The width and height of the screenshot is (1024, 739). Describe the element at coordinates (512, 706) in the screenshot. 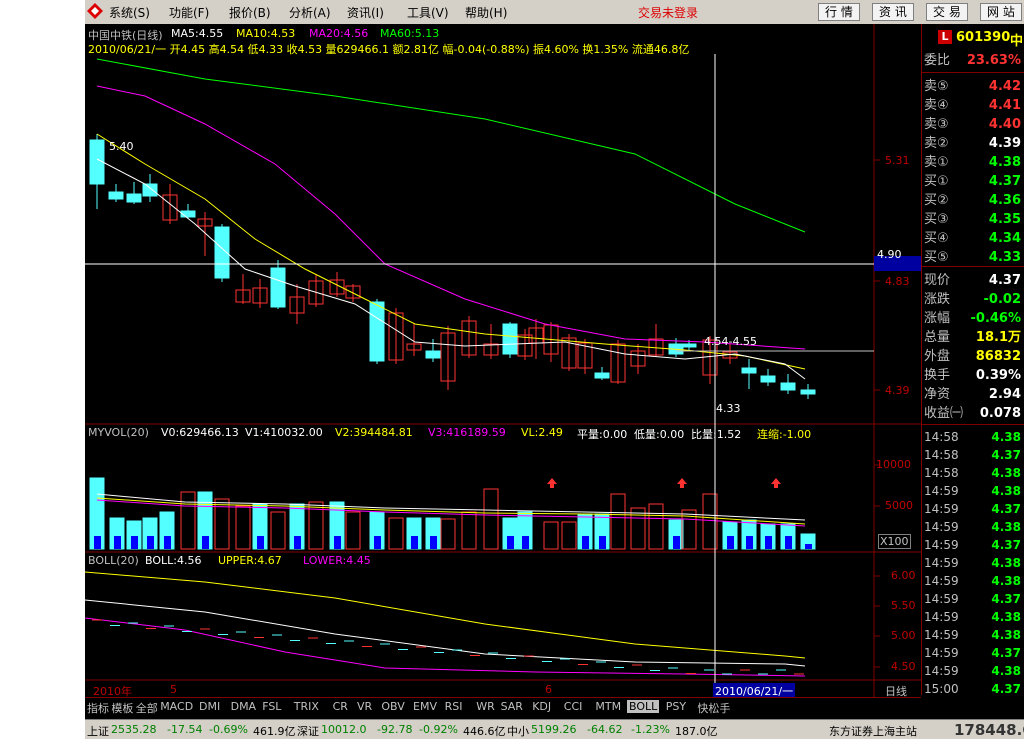

I see `indicator-tab-14: SAR` at that location.